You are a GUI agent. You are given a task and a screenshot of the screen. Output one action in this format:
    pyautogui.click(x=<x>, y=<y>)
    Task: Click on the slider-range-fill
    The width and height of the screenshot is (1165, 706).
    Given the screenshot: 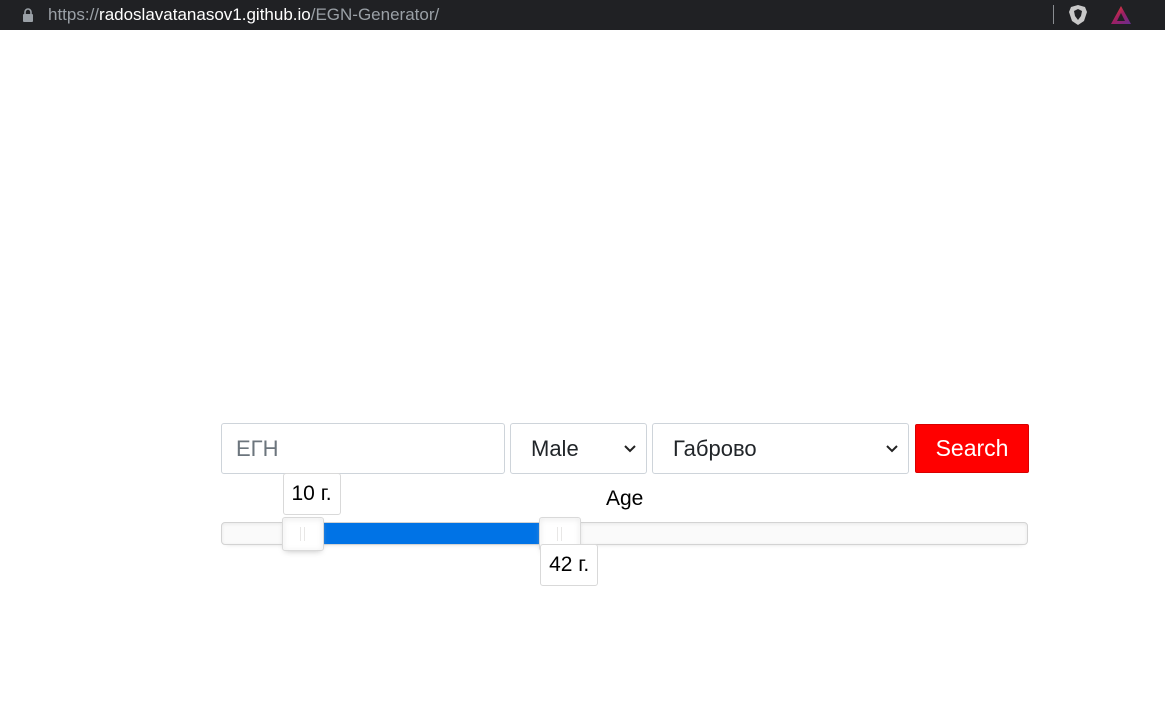 What is the action you would take?
    pyautogui.click(x=431, y=533)
    